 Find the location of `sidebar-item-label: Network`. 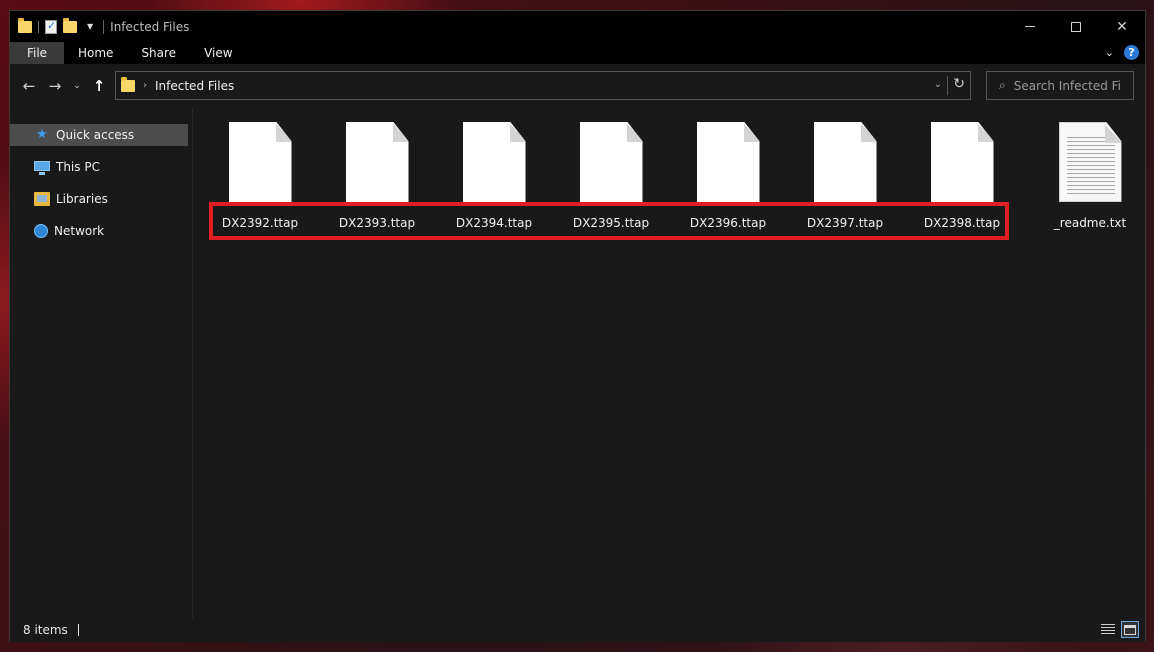

sidebar-item-label: Network is located at coordinates (79, 231).